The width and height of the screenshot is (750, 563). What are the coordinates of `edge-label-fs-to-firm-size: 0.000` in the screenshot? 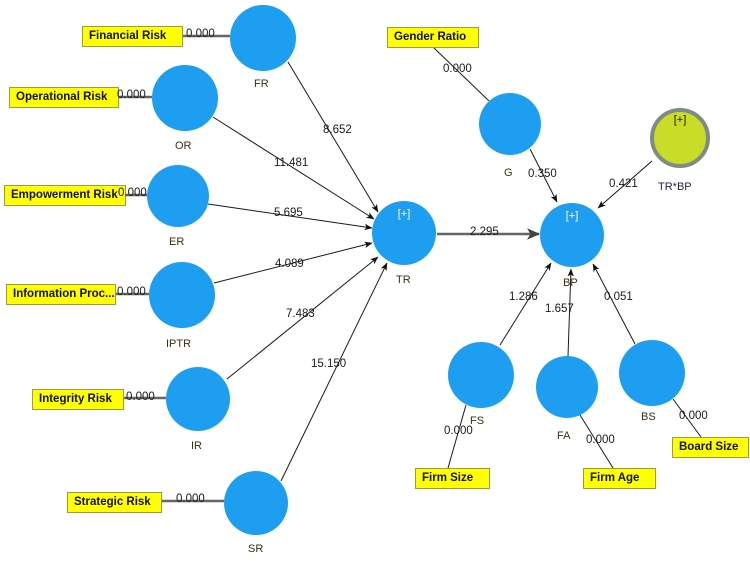 It's located at (458, 431).